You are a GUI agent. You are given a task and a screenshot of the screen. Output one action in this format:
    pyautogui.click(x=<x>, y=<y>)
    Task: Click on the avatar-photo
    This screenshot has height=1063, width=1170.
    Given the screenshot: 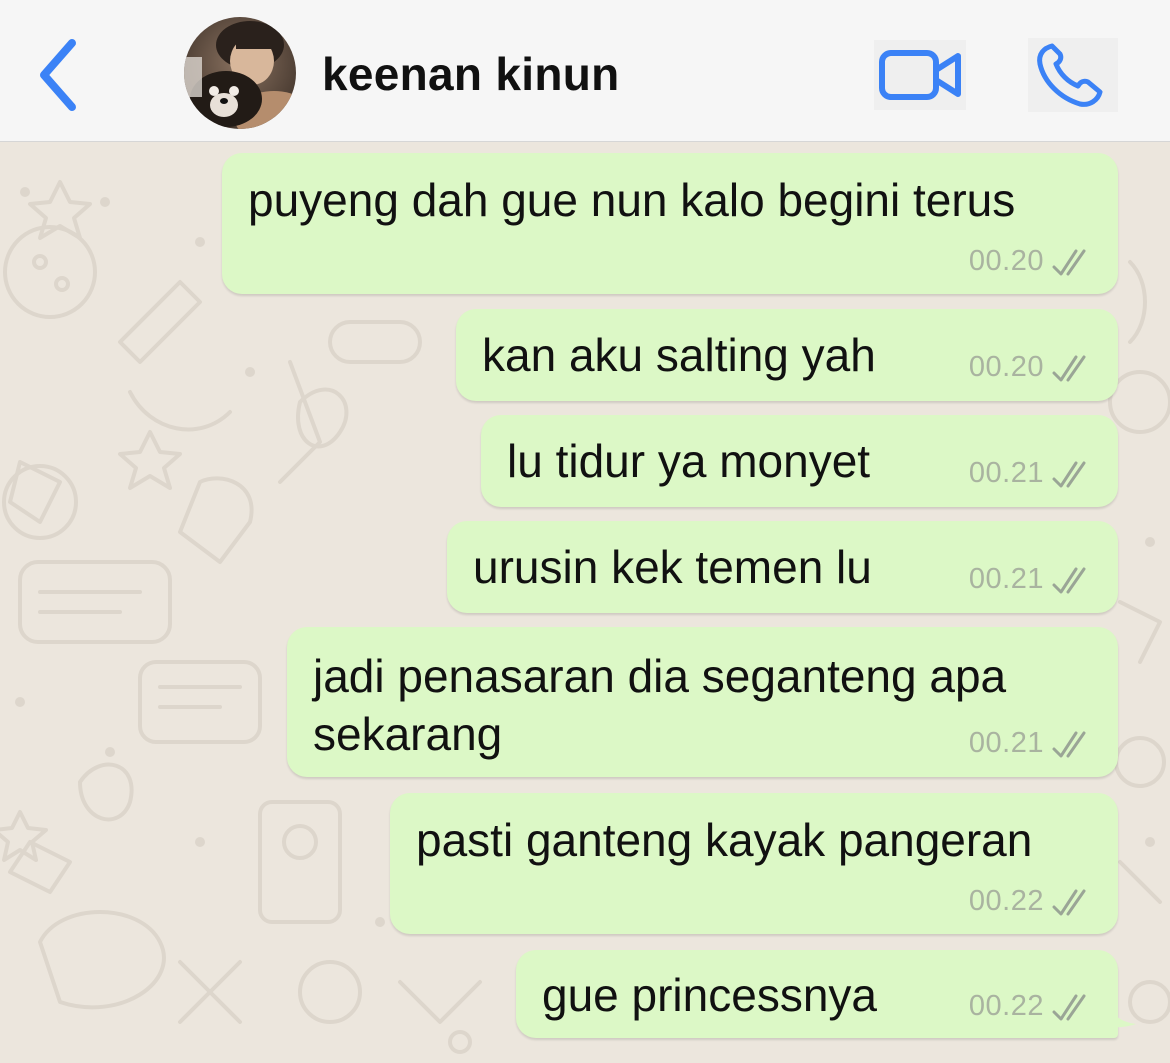 What is the action you would take?
    pyautogui.click(x=240, y=73)
    